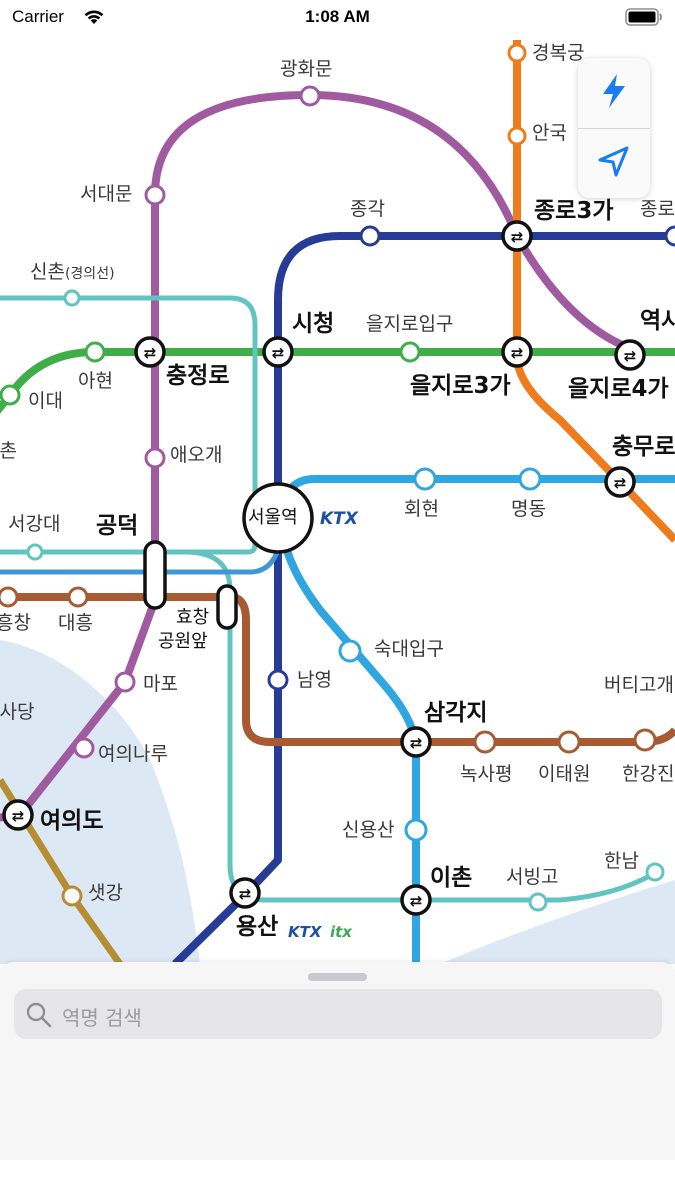  Describe the element at coordinates (338, 1014) in the screenshot. I see `search-input: 역명 검색` at that location.